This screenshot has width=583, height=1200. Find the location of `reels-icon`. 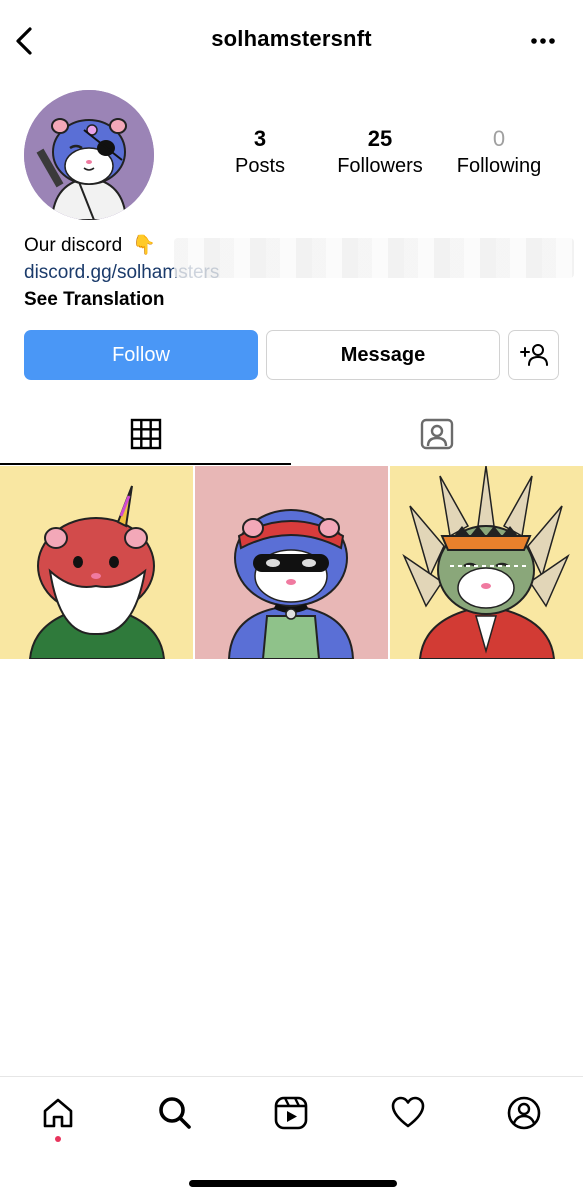

reels-icon is located at coordinates (291, 1113).